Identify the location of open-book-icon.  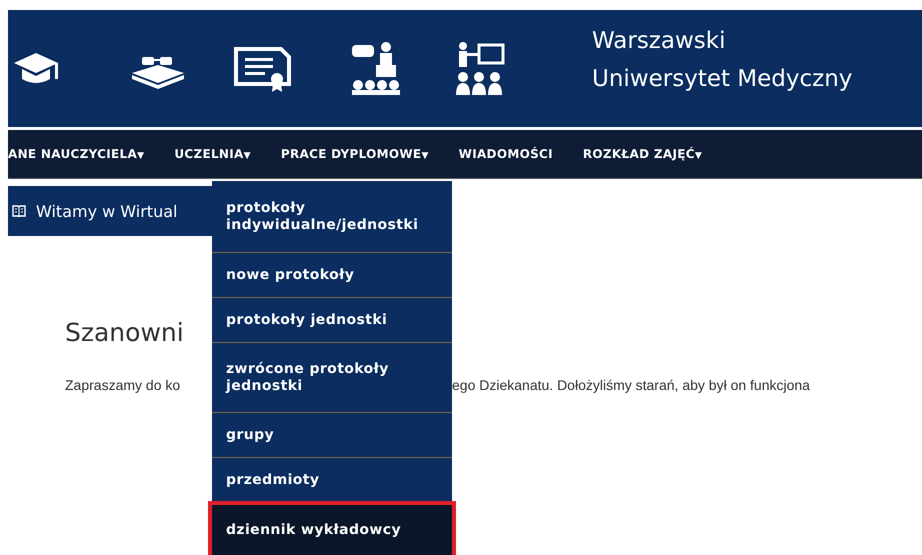
(19, 211).